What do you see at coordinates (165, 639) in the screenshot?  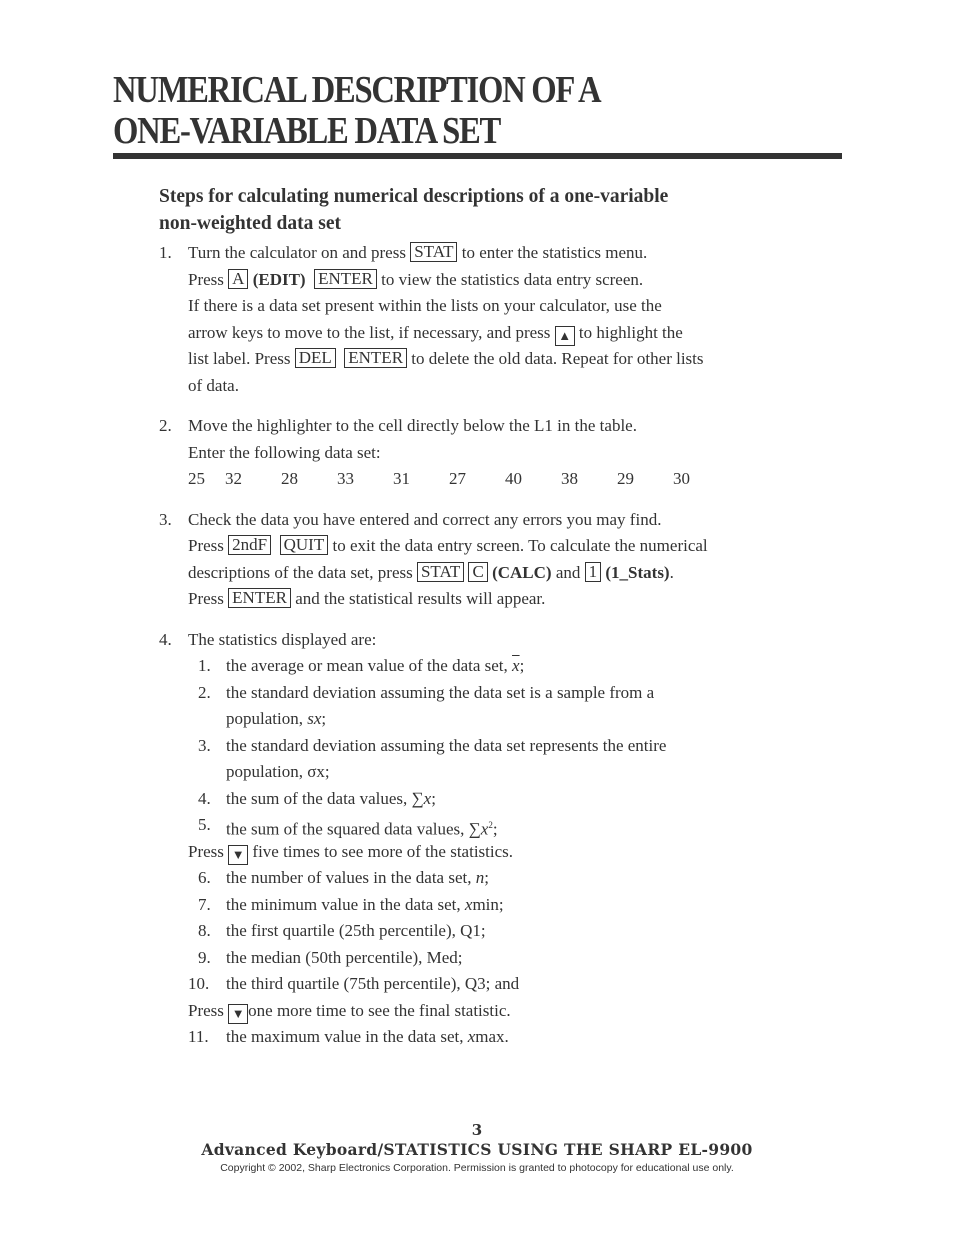 I see `step-number: 4.` at bounding box center [165, 639].